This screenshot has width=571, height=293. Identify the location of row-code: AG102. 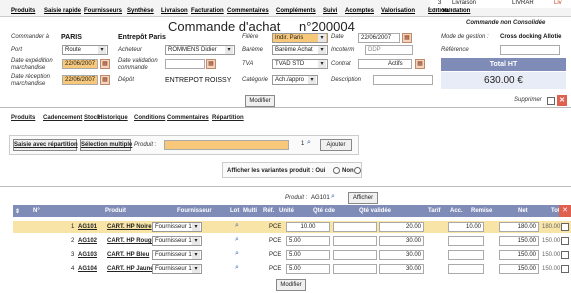
(87, 241).